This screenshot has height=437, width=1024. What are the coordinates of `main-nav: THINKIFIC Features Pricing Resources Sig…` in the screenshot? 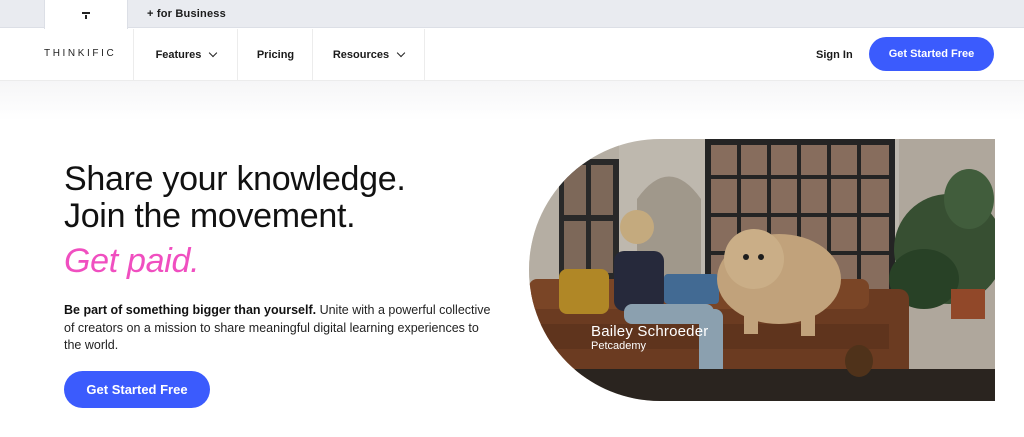 It's located at (512, 55).